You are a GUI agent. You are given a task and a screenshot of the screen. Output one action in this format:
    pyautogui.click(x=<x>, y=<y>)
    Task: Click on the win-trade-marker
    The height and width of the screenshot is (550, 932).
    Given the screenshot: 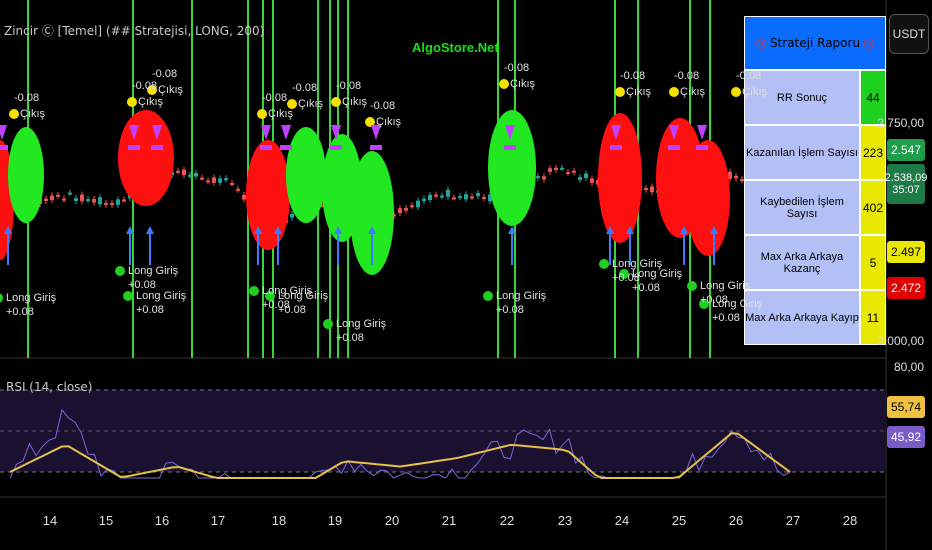 What is the action you would take?
    pyautogui.click(x=306, y=175)
    